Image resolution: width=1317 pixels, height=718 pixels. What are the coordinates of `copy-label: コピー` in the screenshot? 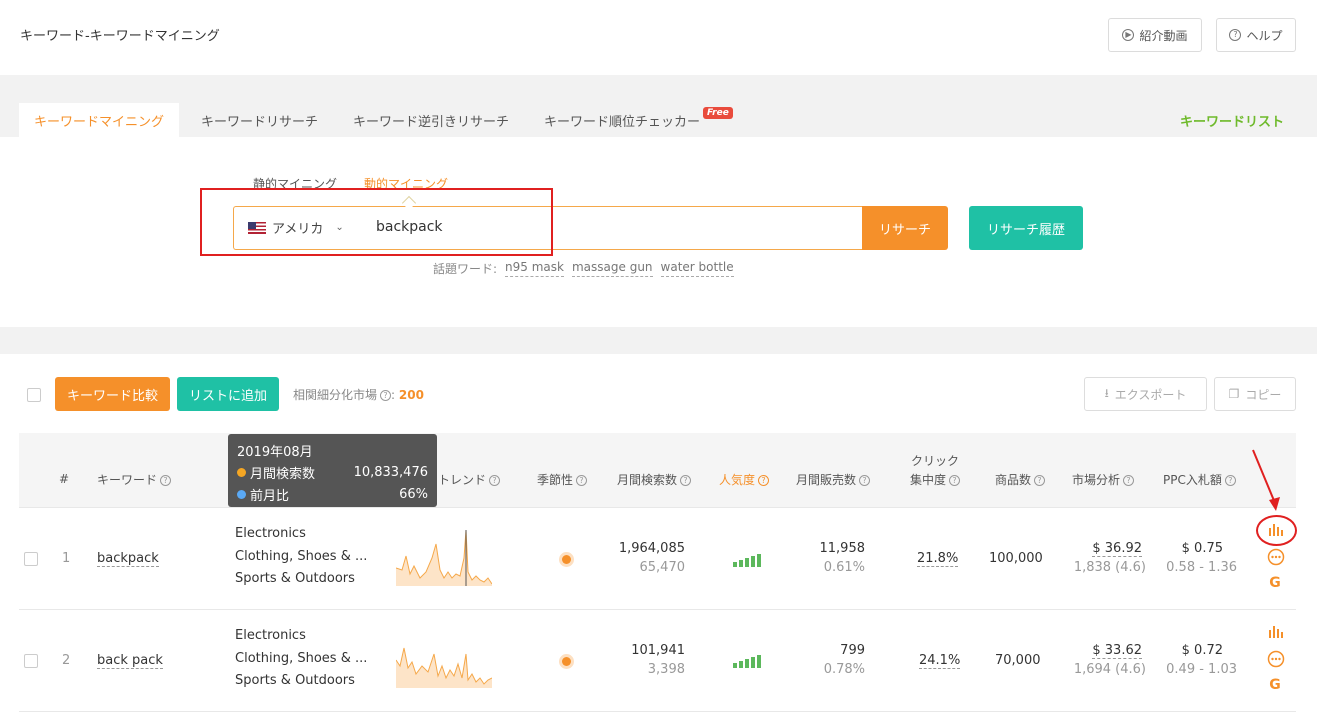 It's located at (1263, 394).